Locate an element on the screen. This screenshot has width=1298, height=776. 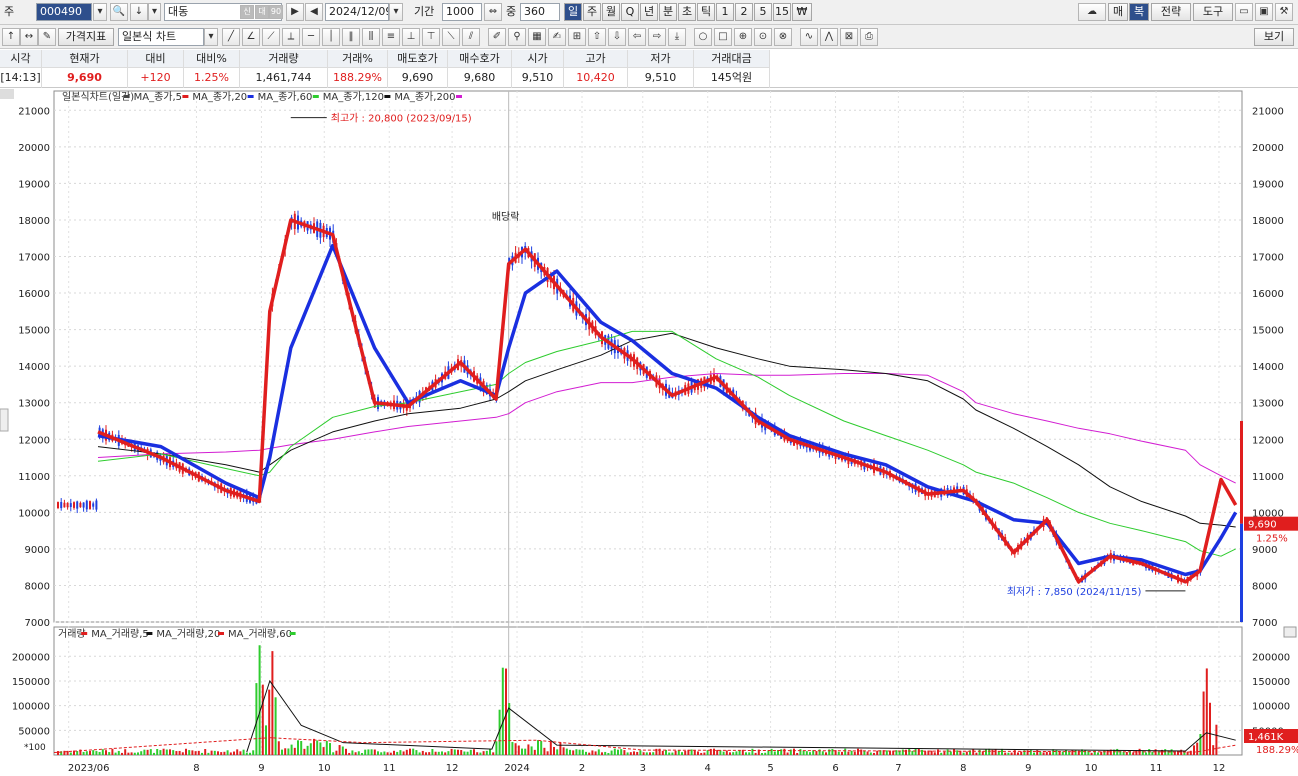
grid-icon: ▦ is located at coordinates (537, 37).